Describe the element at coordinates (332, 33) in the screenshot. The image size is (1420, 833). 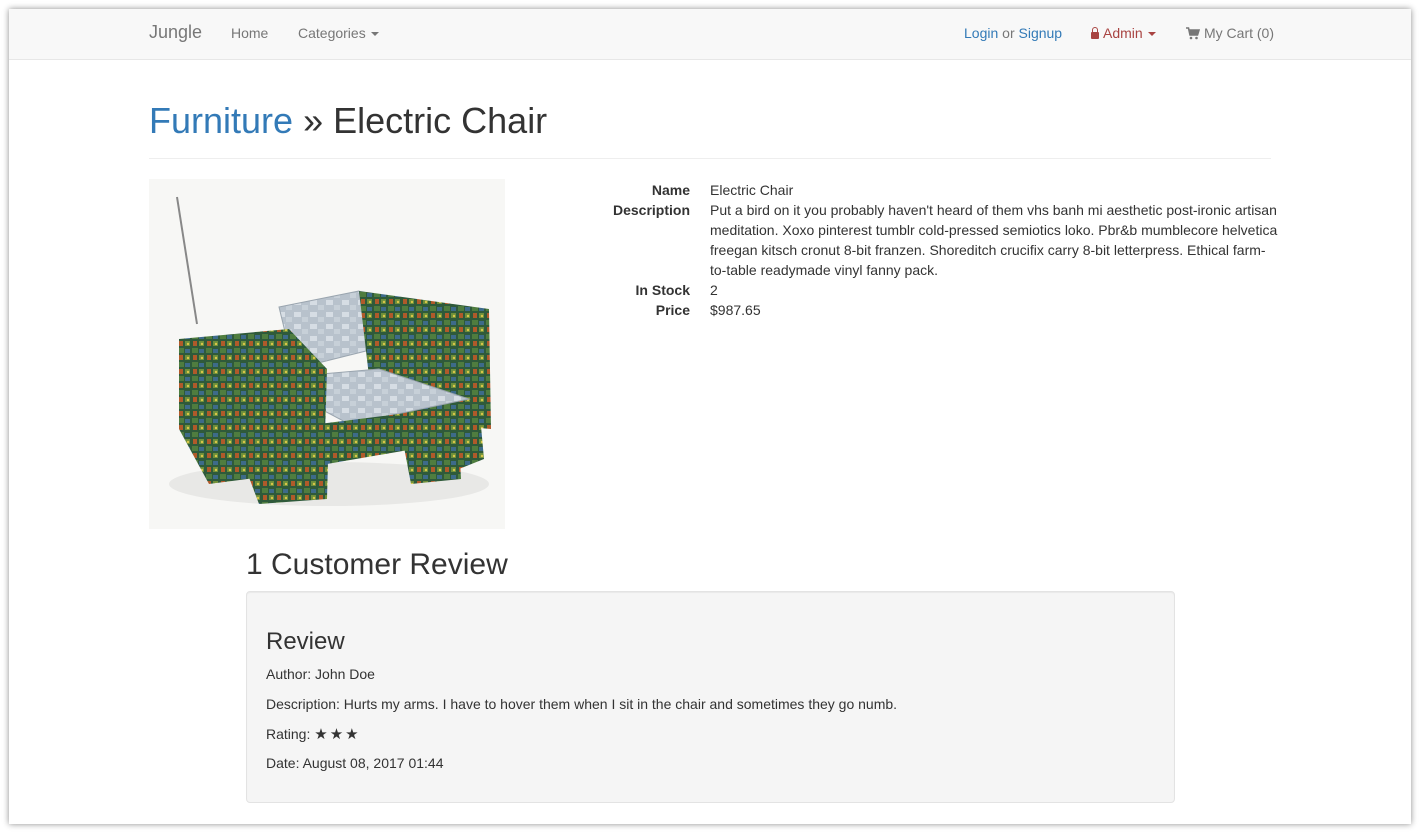
I see `categories-label: Categories` at that location.